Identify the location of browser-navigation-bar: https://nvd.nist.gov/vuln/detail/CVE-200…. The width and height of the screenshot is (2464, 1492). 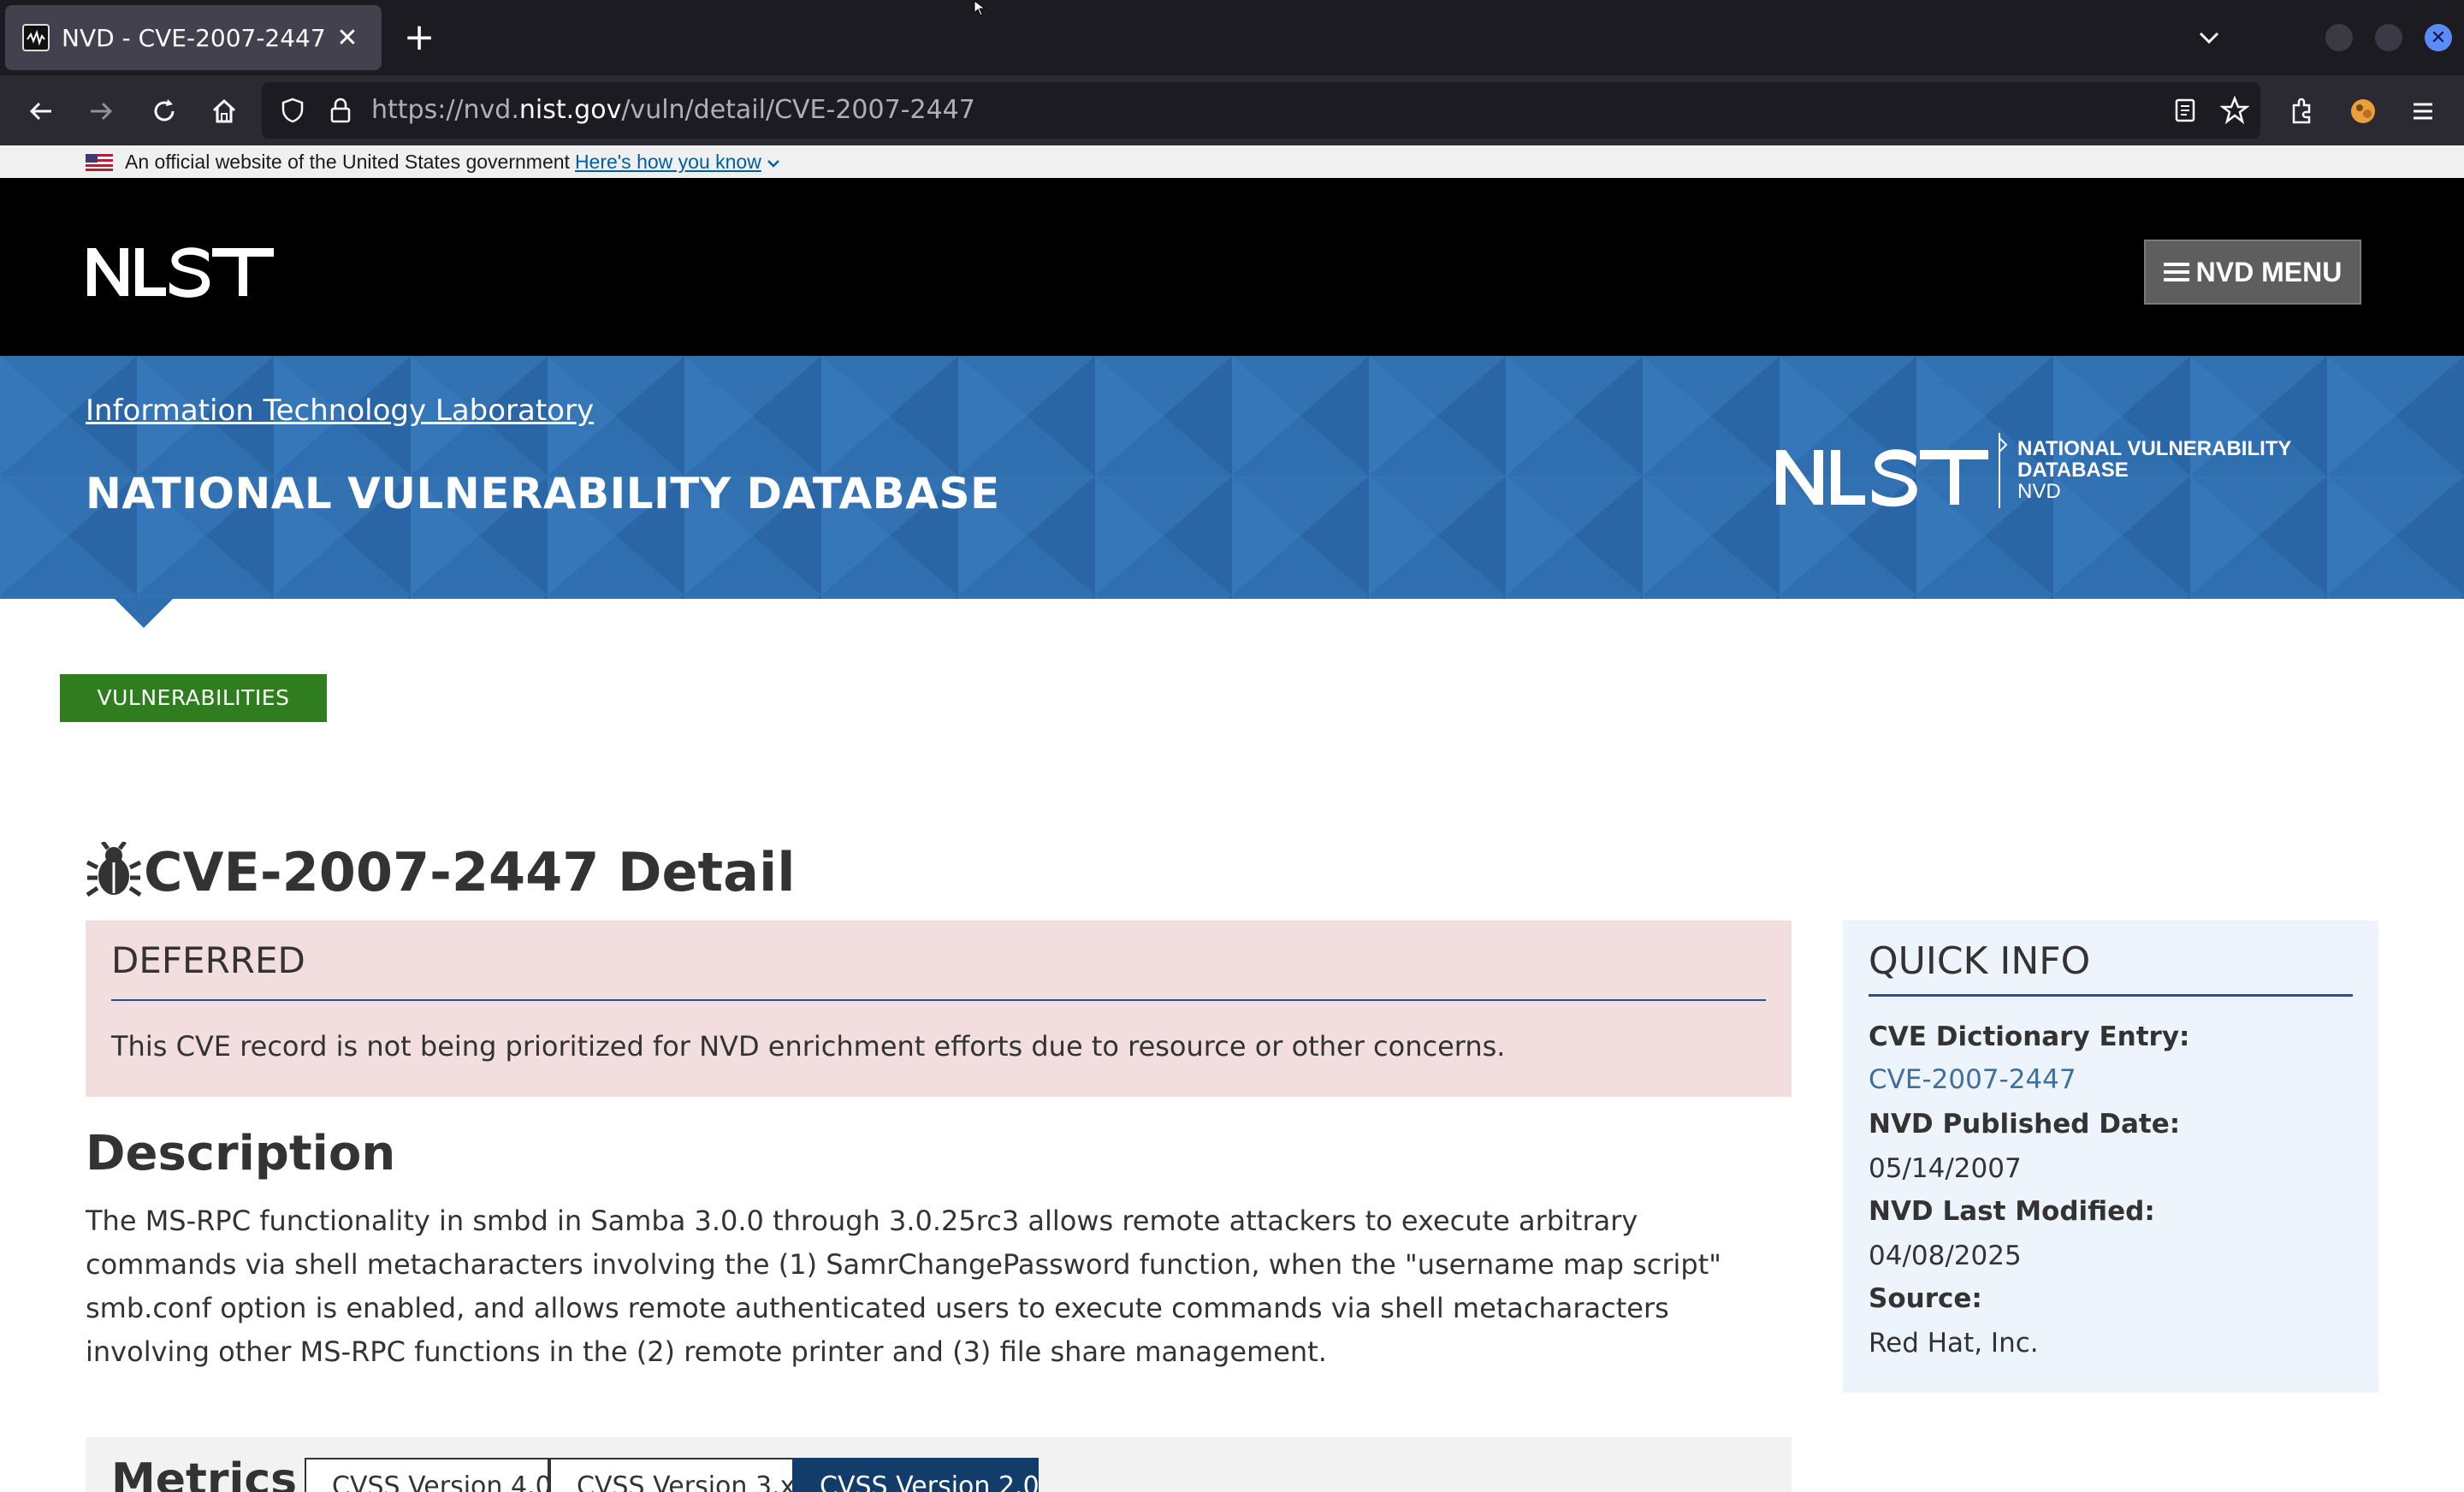
(1232, 110).